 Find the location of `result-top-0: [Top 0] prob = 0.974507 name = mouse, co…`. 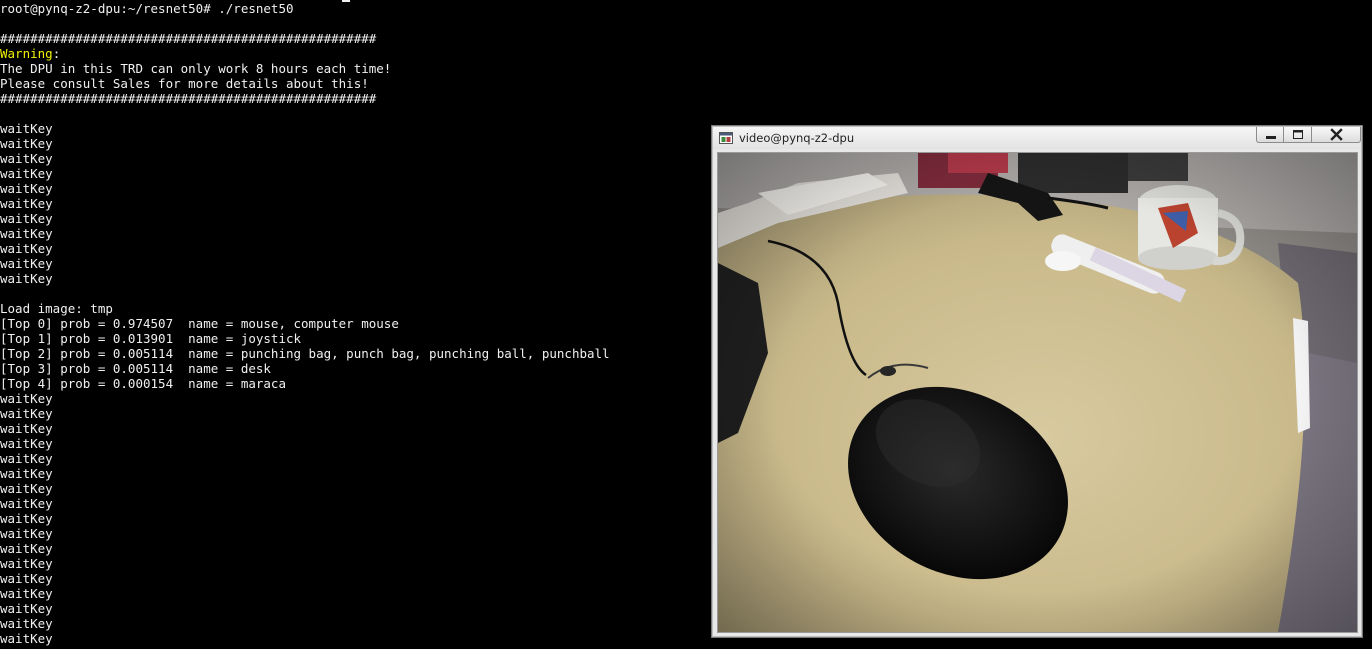

result-top-0: [Top 0] prob = 0.974507 name = mouse, co… is located at coordinates (199, 323).